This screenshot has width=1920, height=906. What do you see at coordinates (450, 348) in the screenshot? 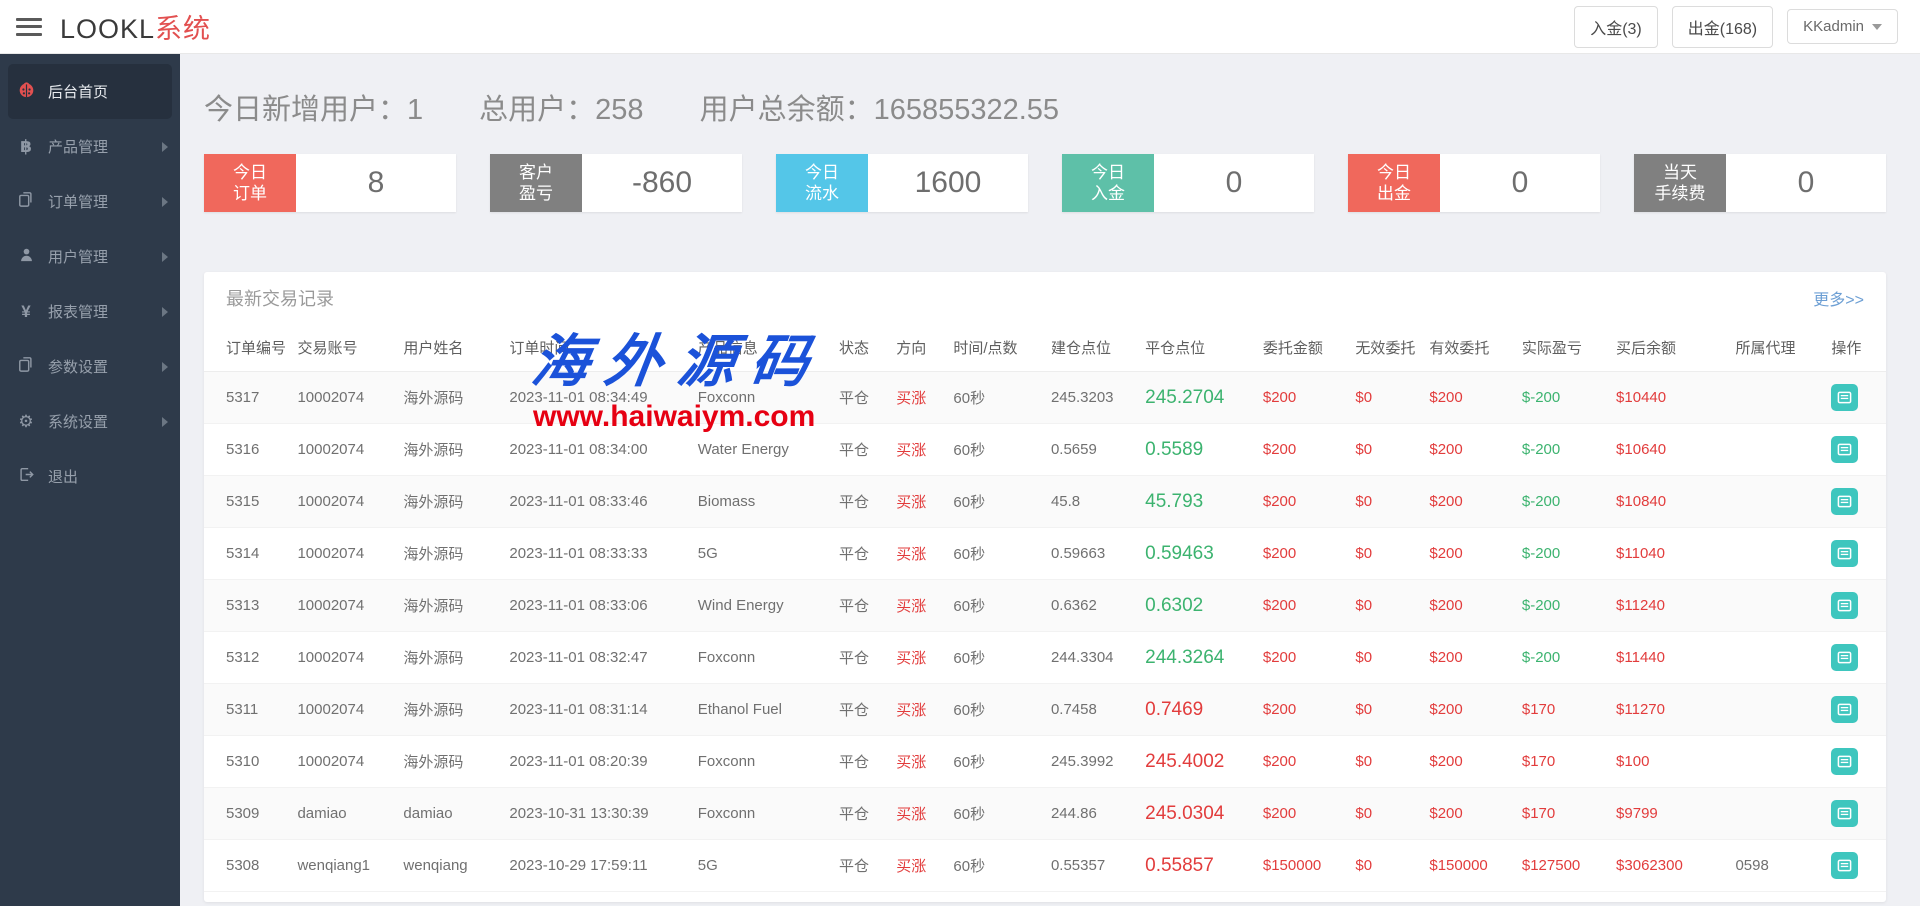
I see `column-header: 用户姓名` at bounding box center [450, 348].